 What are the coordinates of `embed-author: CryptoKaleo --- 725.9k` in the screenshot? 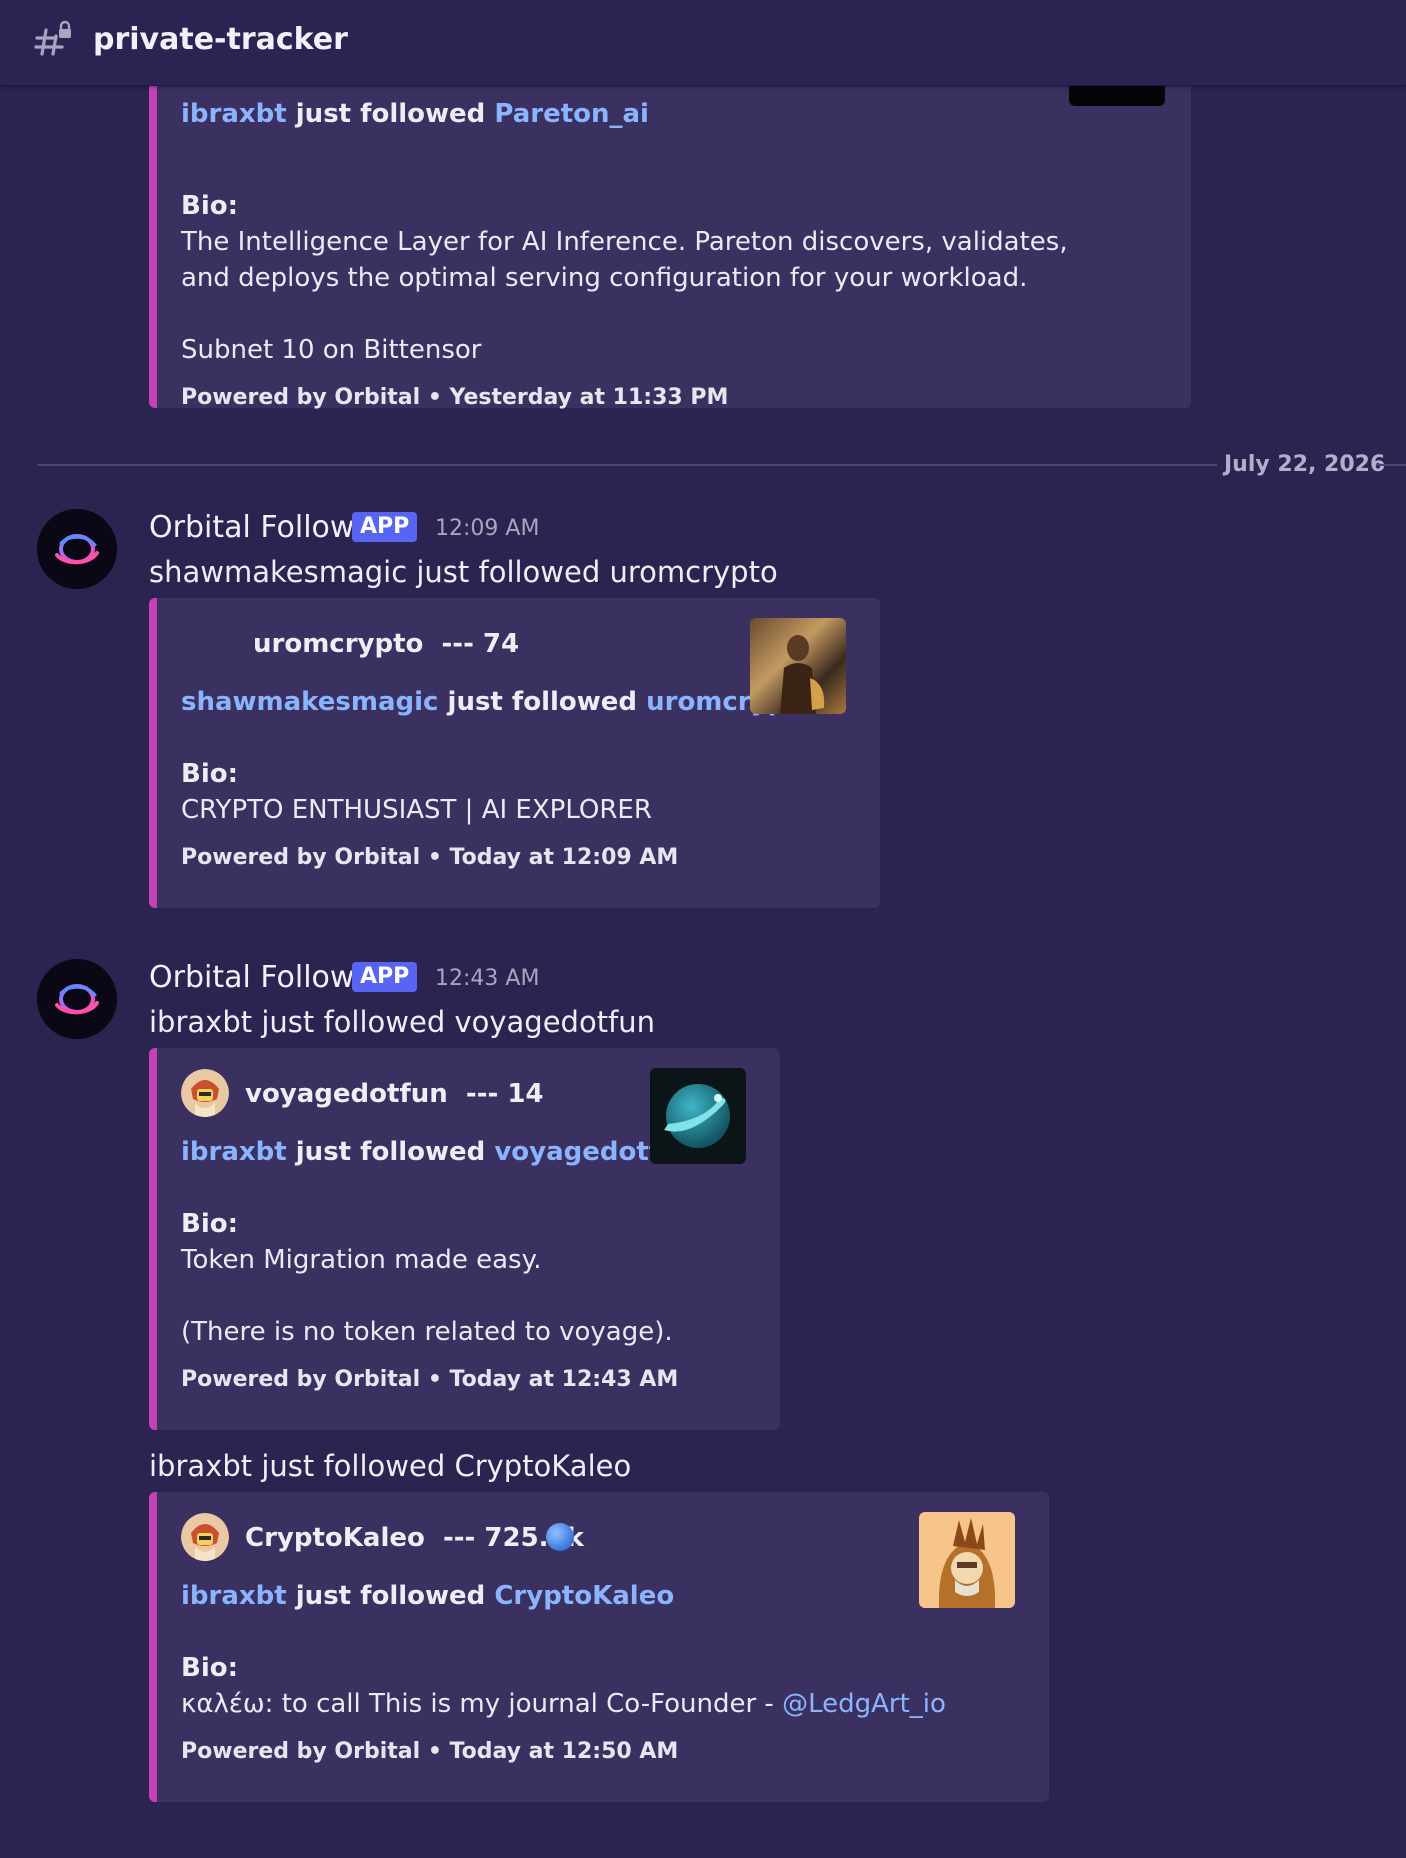 It's located at (414, 1538).